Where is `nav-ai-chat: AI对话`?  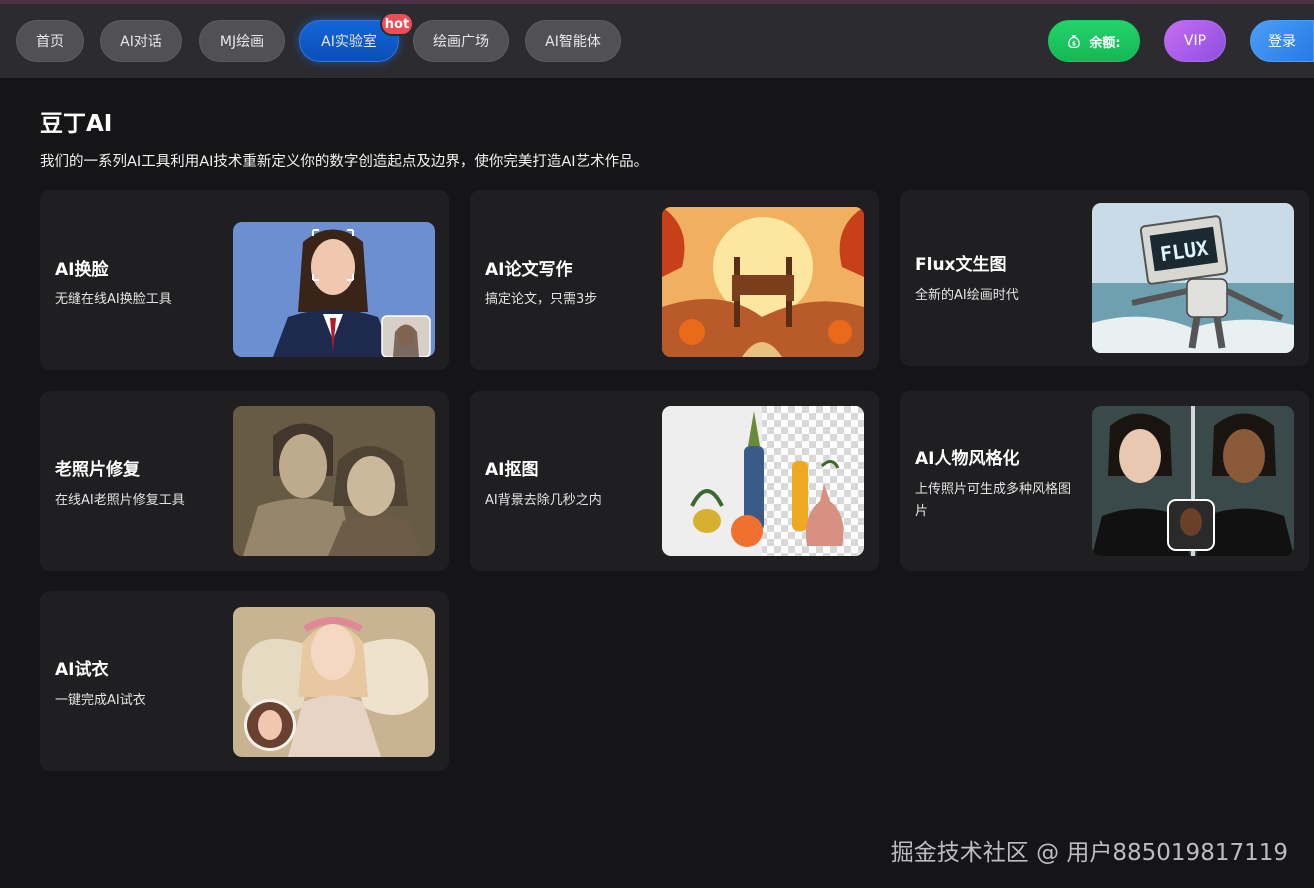
nav-ai-chat: AI对话 is located at coordinates (141, 41).